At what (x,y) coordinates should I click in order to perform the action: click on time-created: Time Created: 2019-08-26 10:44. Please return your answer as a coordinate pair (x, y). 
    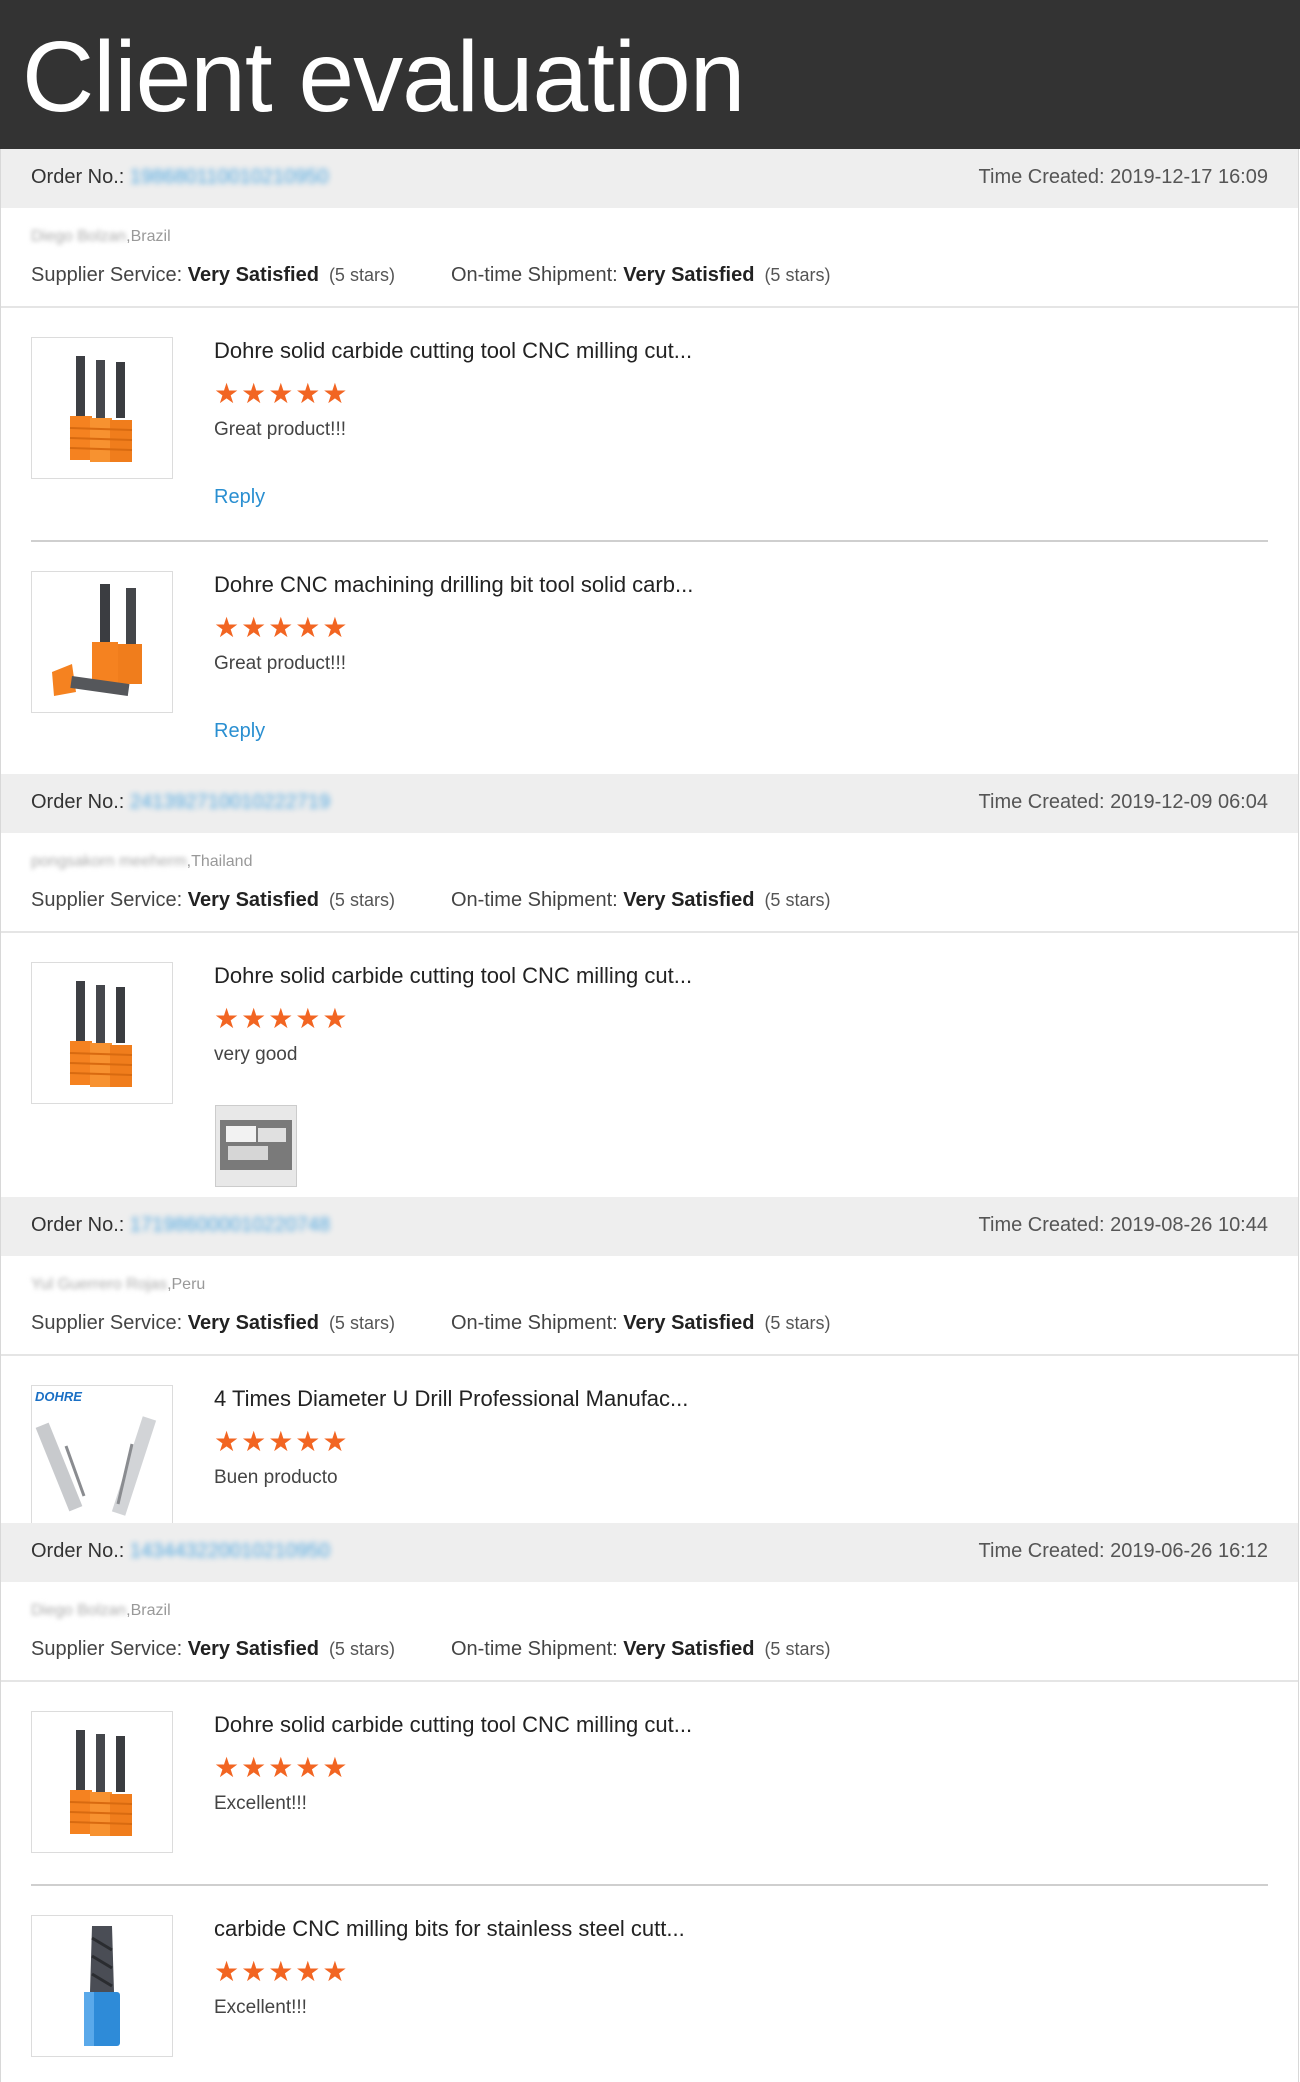
    Looking at the image, I should click on (1123, 1225).